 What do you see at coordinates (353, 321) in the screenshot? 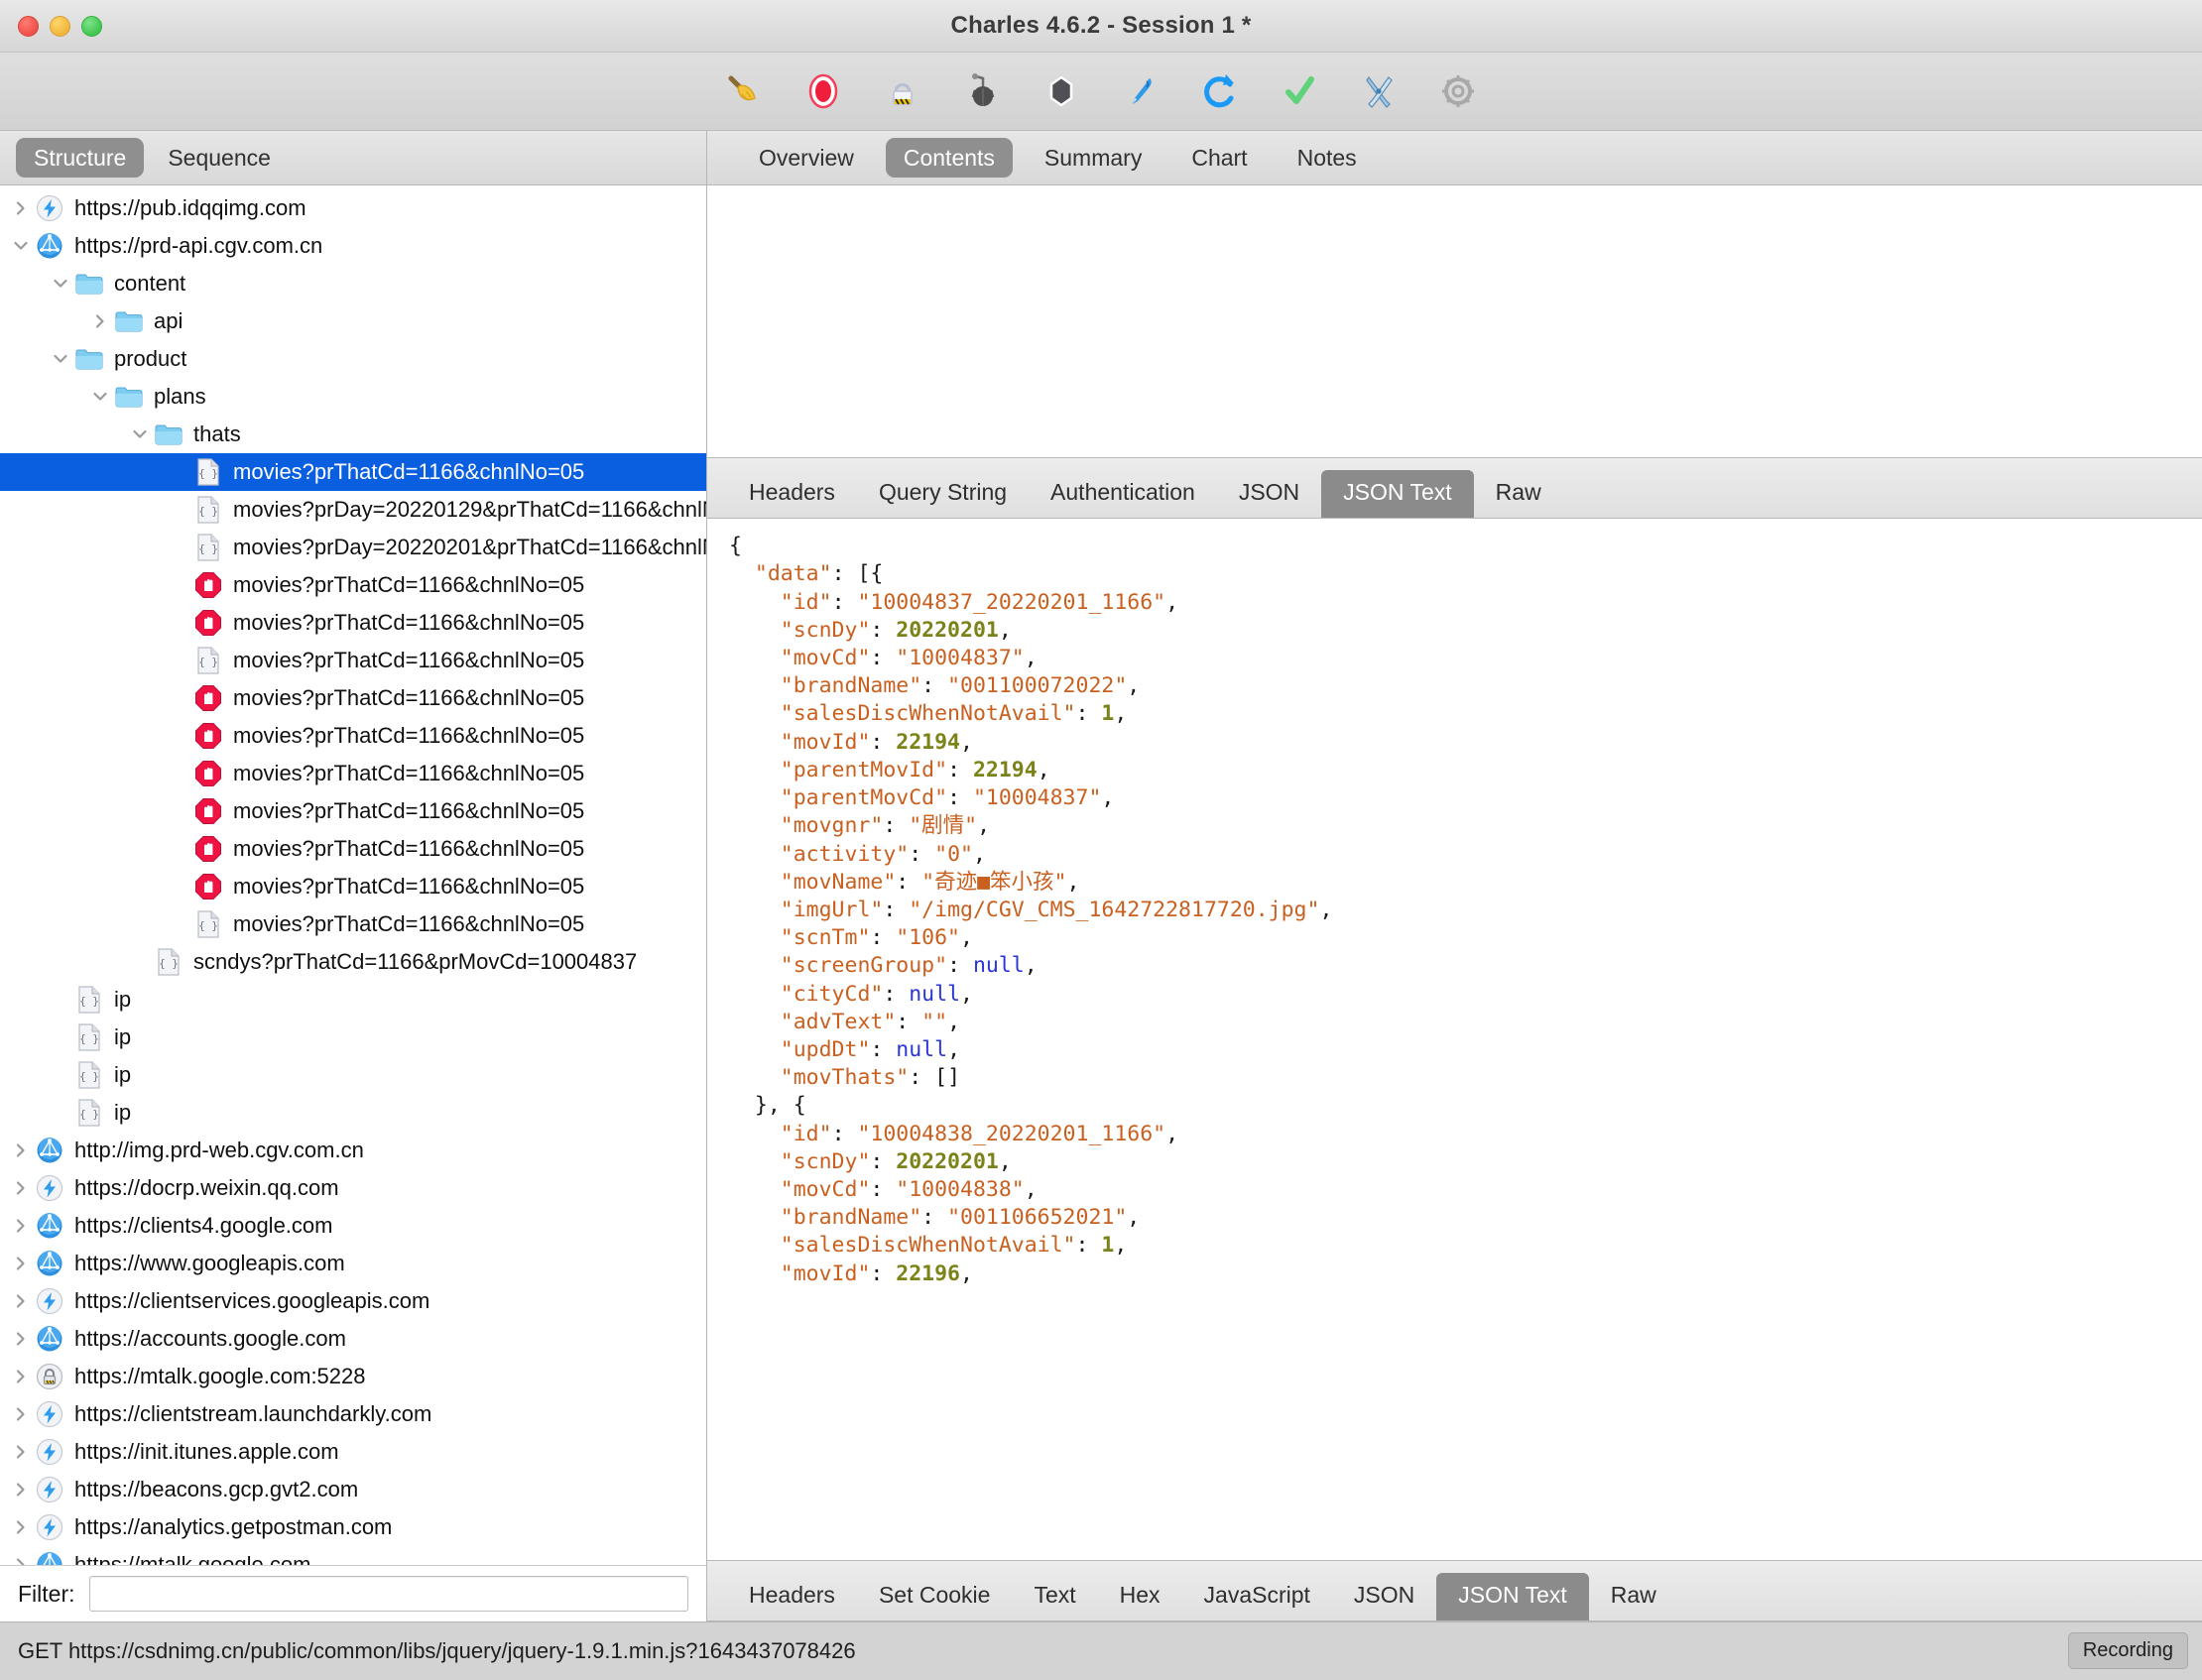
I see `tree-row: api` at bounding box center [353, 321].